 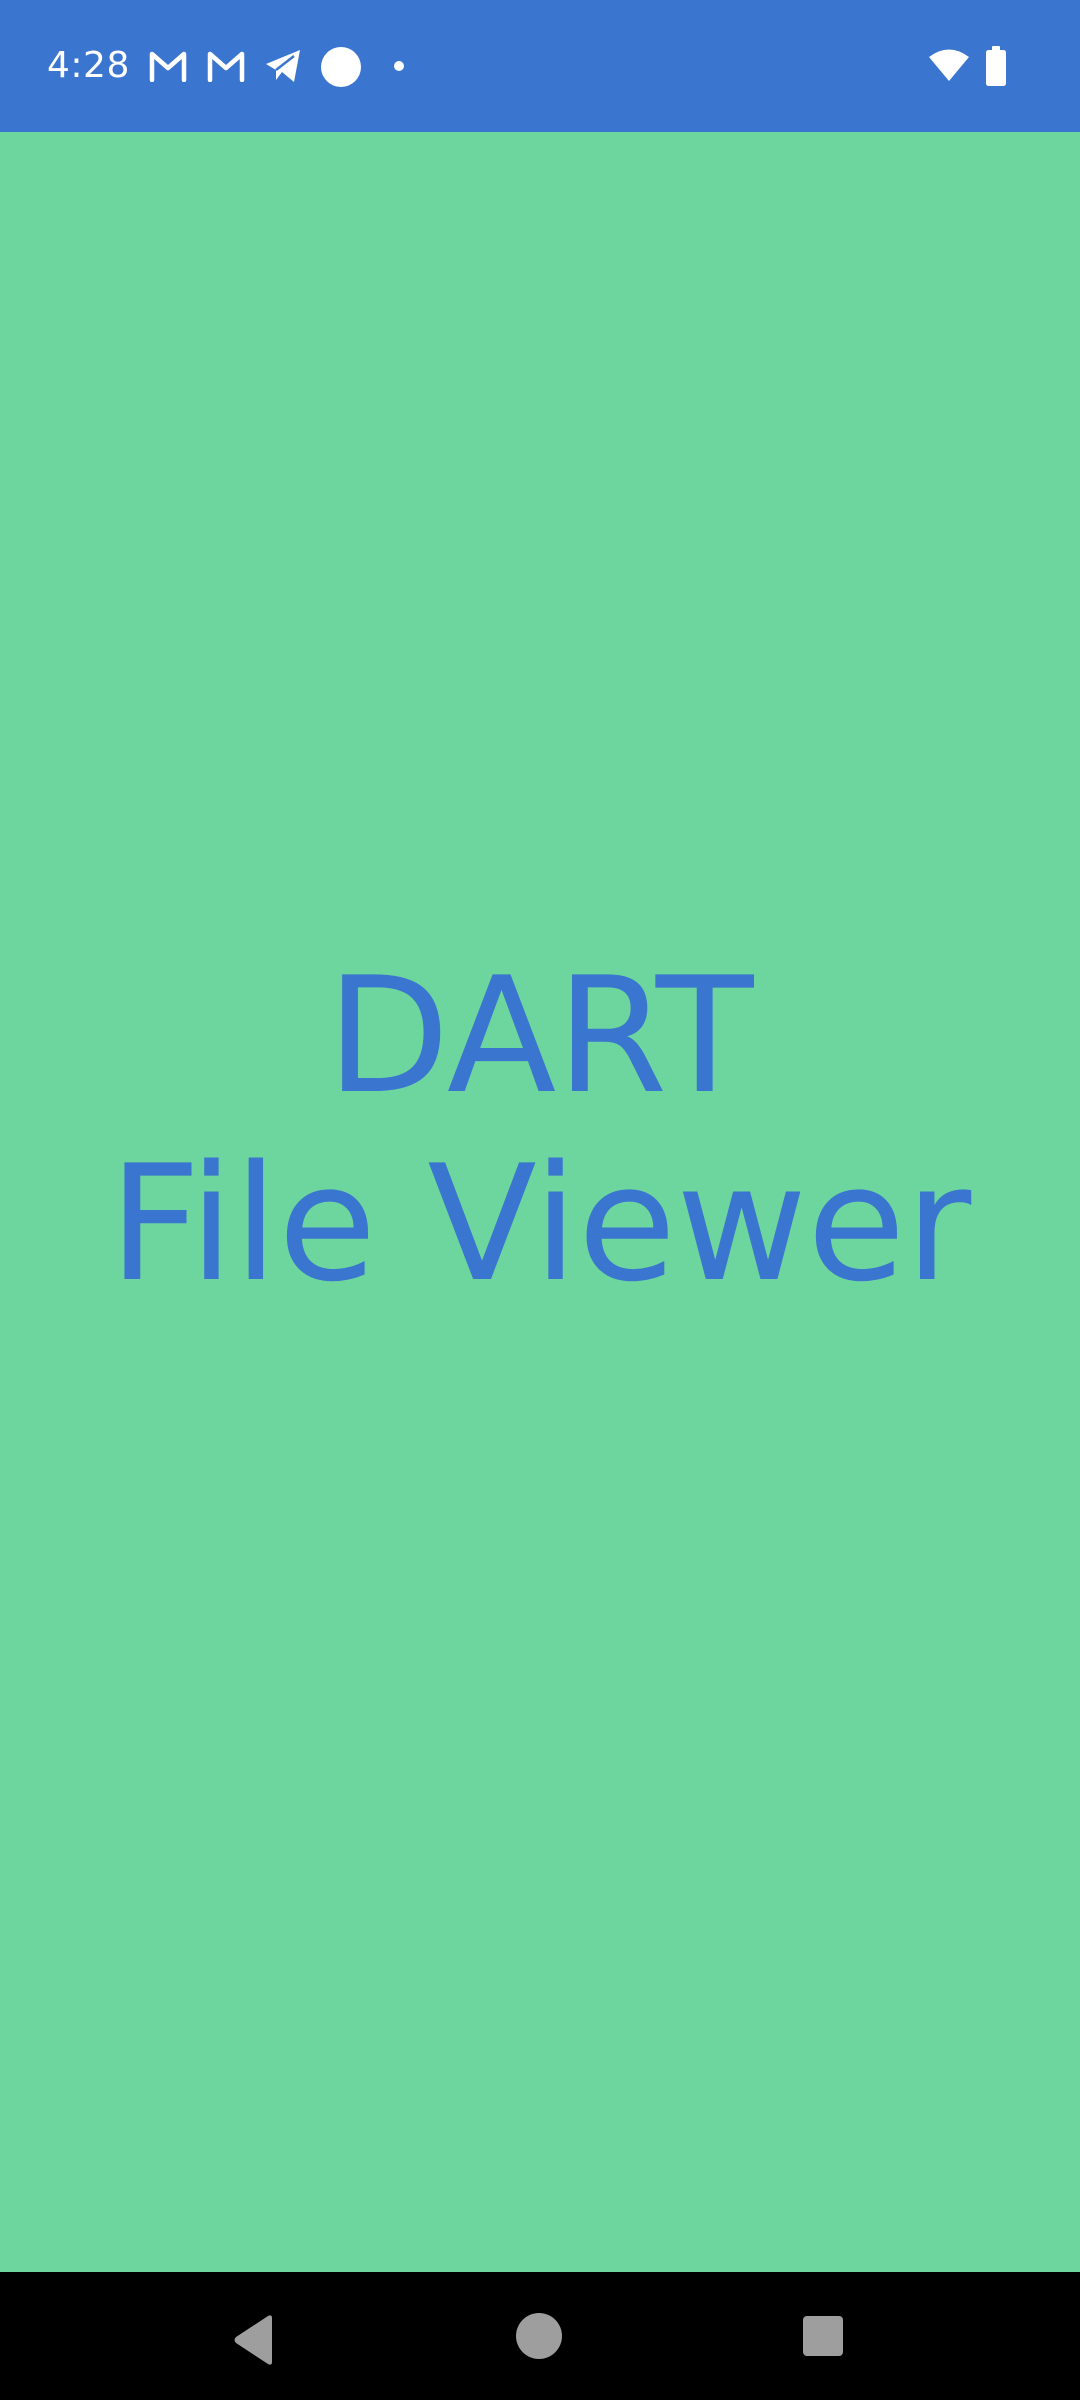 What do you see at coordinates (341, 67) in the screenshot?
I see `circle-app-icon` at bounding box center [341, 67].